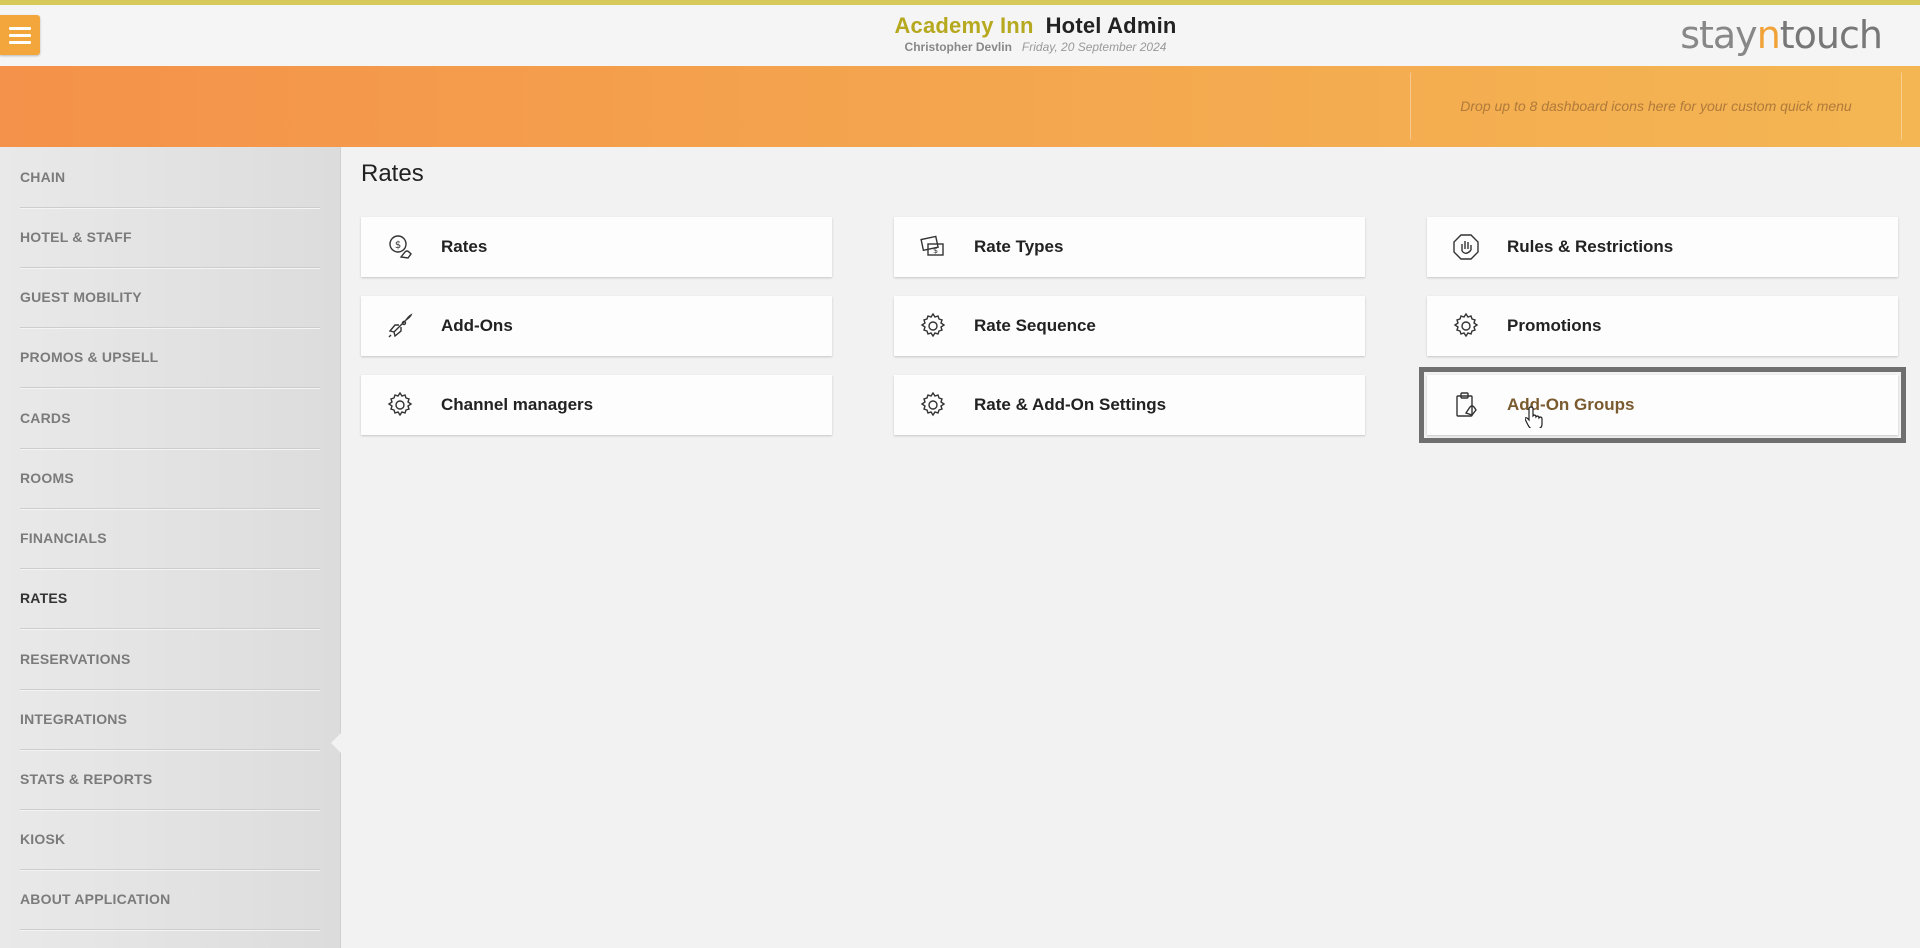  Describe the element at coordinates (1466, 404) in the screenshot. I see `clipboard-hand-icon` at that location.